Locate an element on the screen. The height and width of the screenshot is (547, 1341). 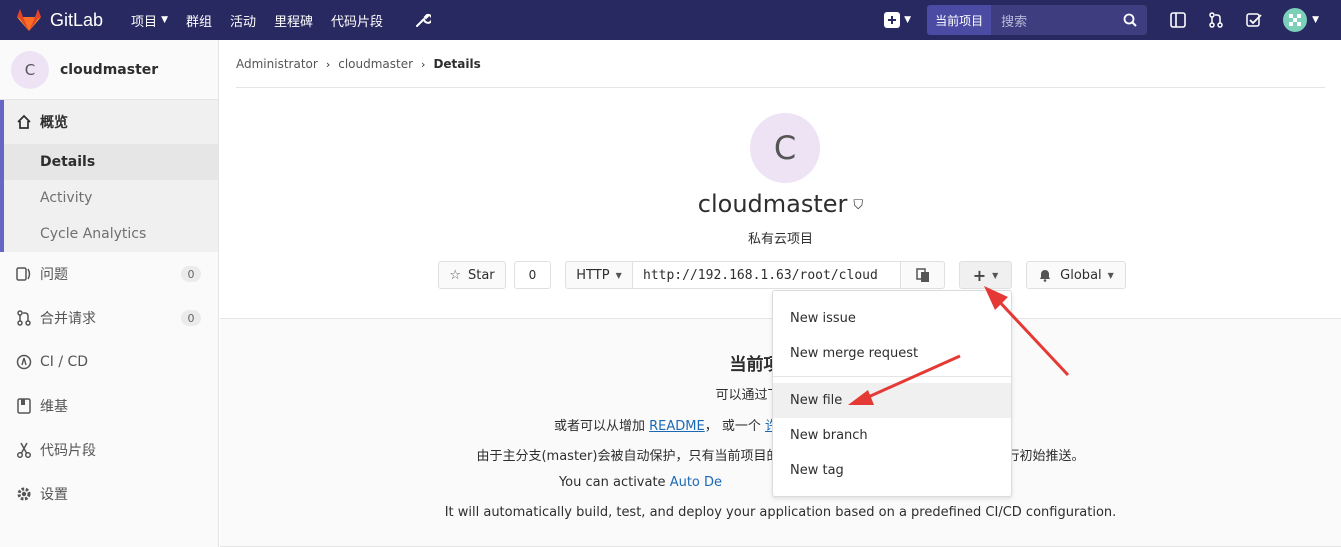
project-title: cloudmaster ⛉ is located at coordinates (780, 204).